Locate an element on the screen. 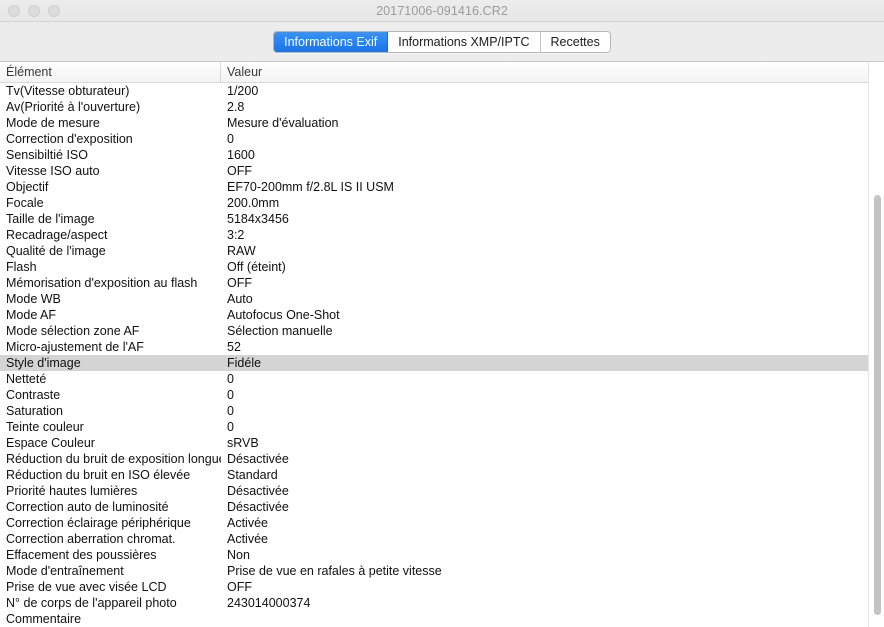  table-row: Prise de vue avec visée LCD OFF is located at coordinates (434, 587).